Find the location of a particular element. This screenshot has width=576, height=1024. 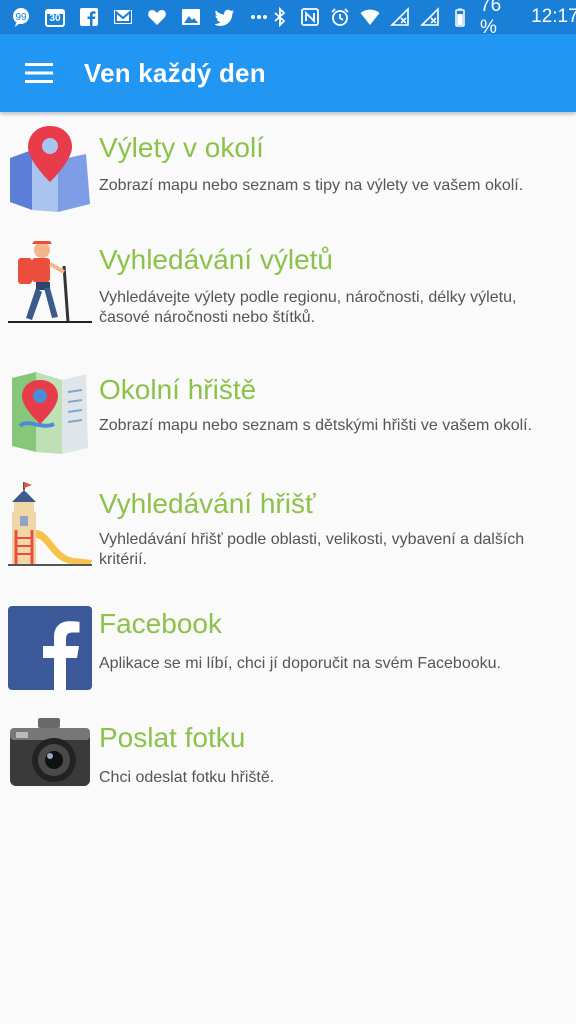

menu-item-title: Výlety v okolí is located at coordinates (181, 147).